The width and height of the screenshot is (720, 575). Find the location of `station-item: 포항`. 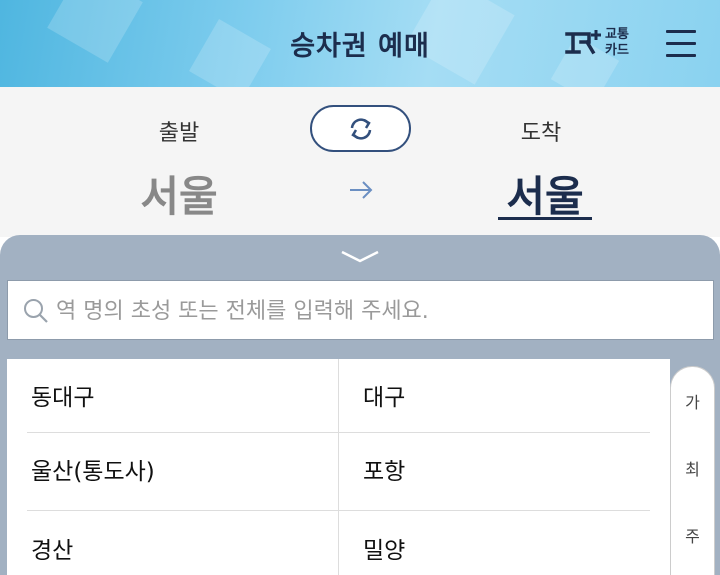

station-item: 포항 is located at coordinates (384, 472).